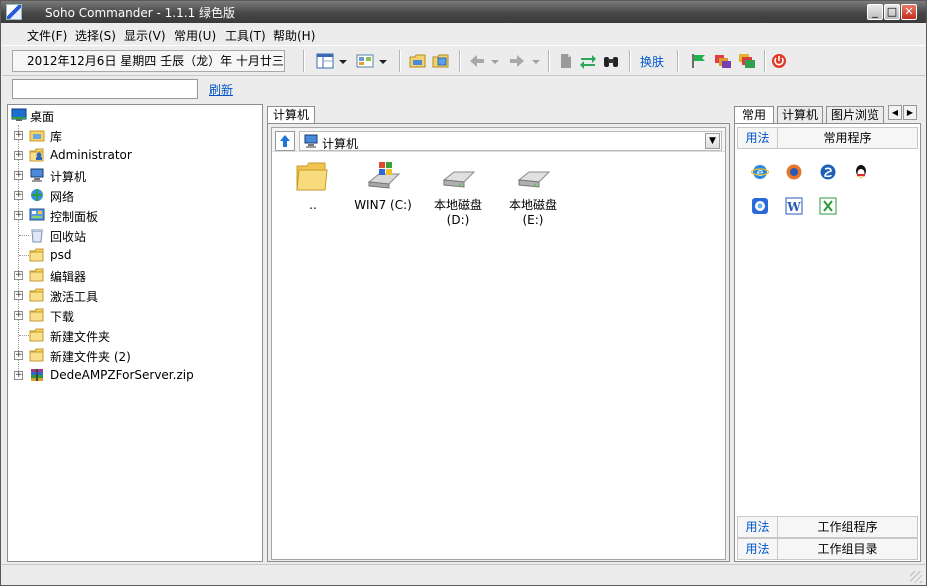 The width and height of the screenshot is (927, 586). I want to click on new-folder-icon, so click(418, 61).